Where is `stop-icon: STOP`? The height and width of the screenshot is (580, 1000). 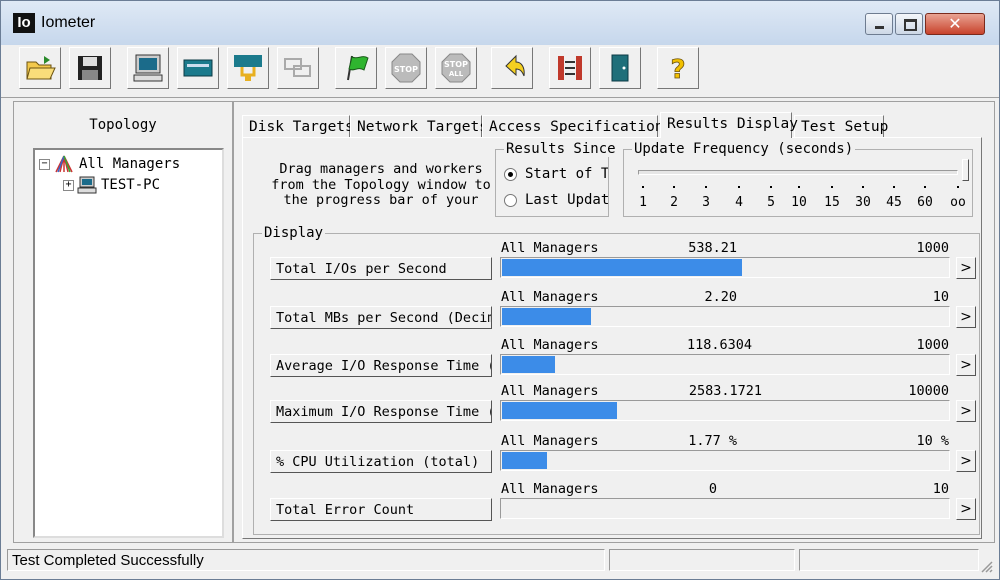 stop-icon: STOP is located at coordinates (406, 68).